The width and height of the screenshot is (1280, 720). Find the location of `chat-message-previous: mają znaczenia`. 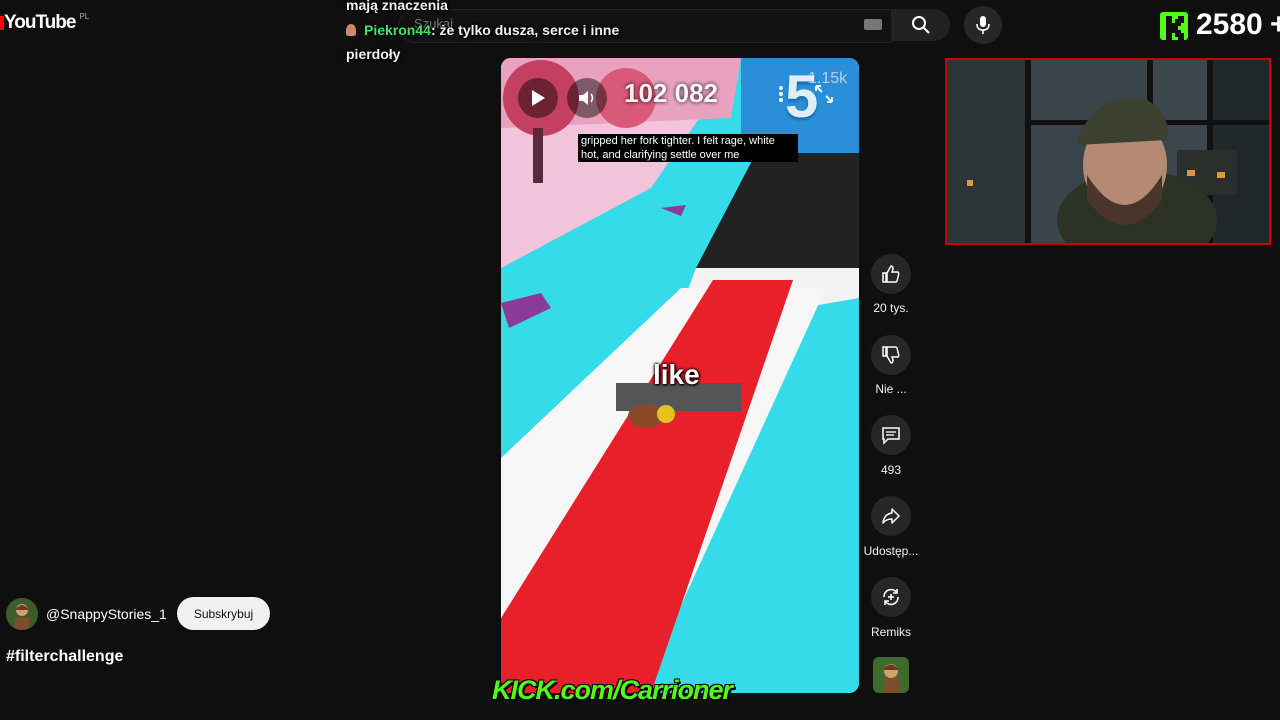

chat-message-previous: mają znaczenia is located at coordinates (397, 6).